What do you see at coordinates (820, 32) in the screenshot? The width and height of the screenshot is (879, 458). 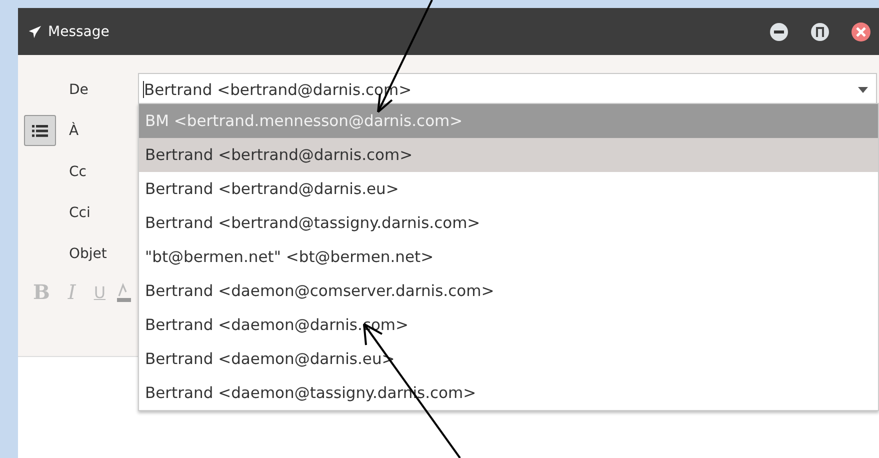 I see `maximize-button` at bounding box center [820, 32].